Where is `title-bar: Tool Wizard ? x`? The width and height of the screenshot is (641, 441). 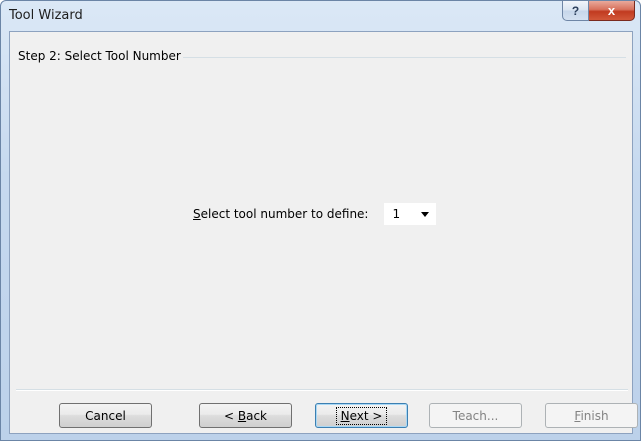 title-bar: Tool Wizard ? x is located at coordinates (320, 16).